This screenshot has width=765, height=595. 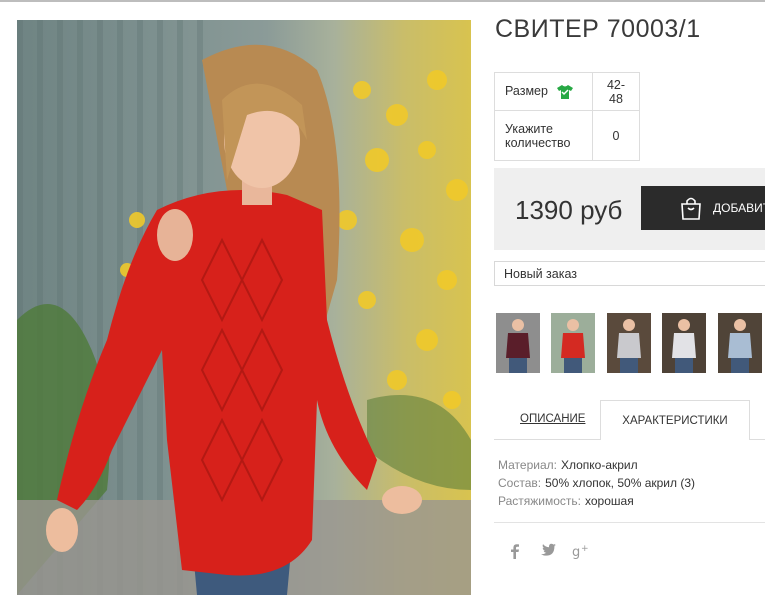 What do you see at coordinates (629, 522) in the screenshot?
I see `social-divider` at bounding box center [629, 522].